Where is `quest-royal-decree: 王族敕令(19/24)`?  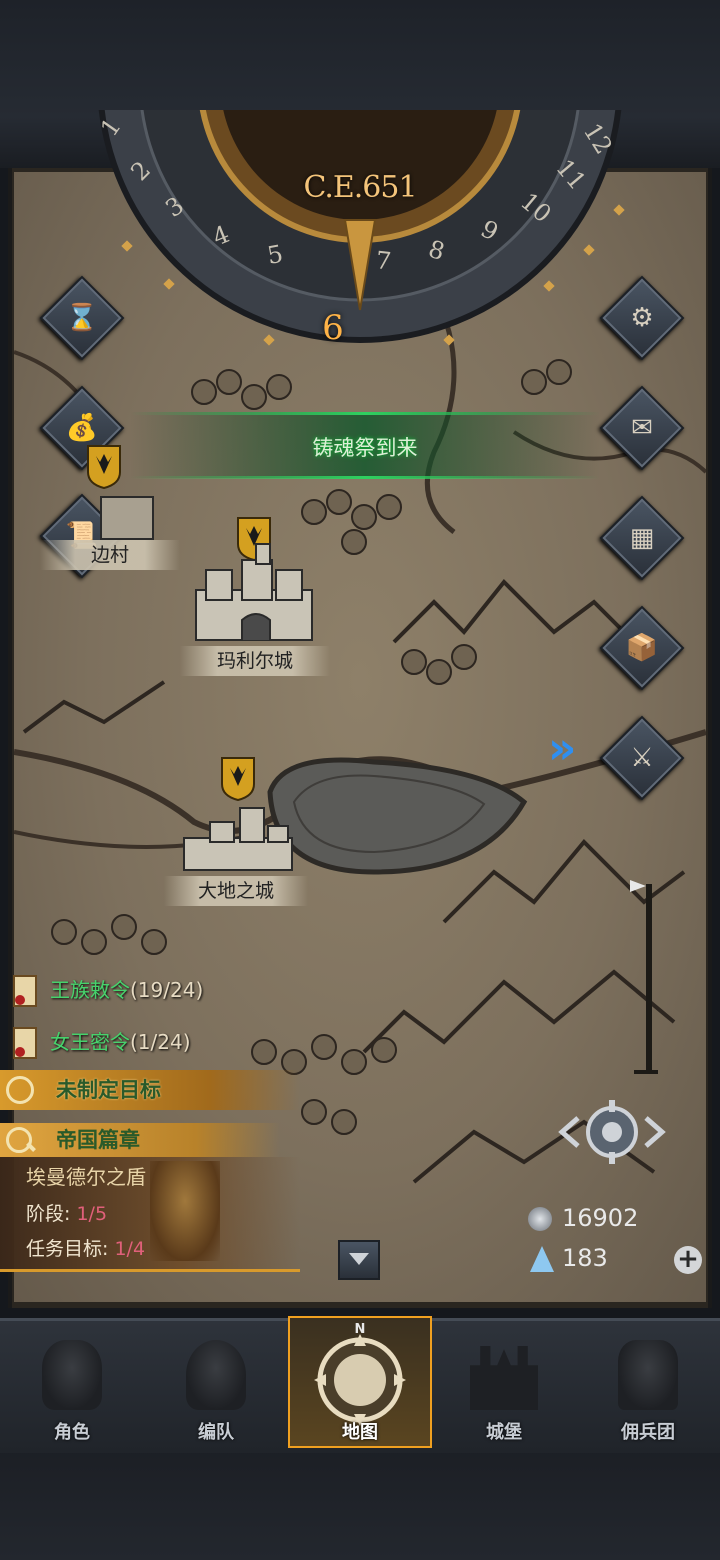 quest-royal-decree: 王族敕令(19/24) is located at coordinates (130, 990).